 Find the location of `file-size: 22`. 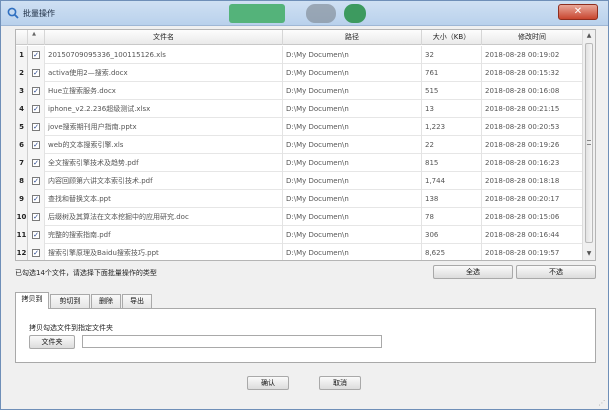

file-size: 22 is located at coordinates (452, 145).